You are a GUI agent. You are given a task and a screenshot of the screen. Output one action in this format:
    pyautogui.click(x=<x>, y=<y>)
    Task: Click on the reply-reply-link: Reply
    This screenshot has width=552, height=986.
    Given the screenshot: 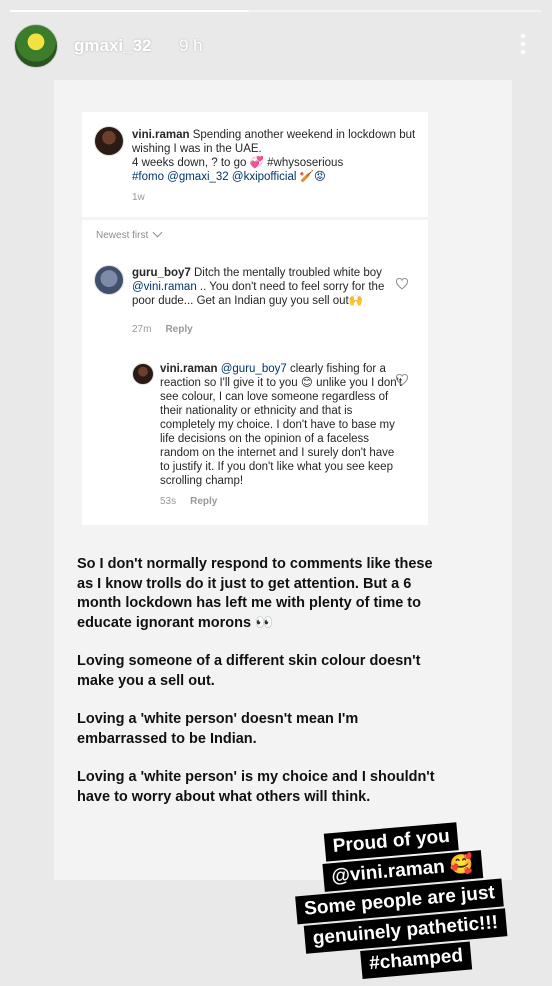 What is the action you would take?
    pyautogui.click(x=204, y=501)
    